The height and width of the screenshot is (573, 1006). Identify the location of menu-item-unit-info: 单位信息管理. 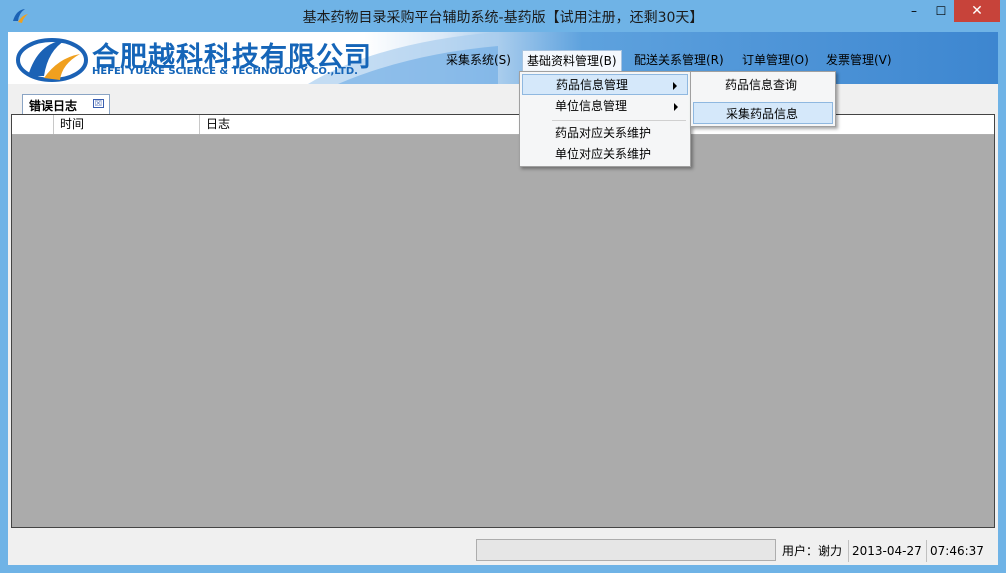
(605, 106).